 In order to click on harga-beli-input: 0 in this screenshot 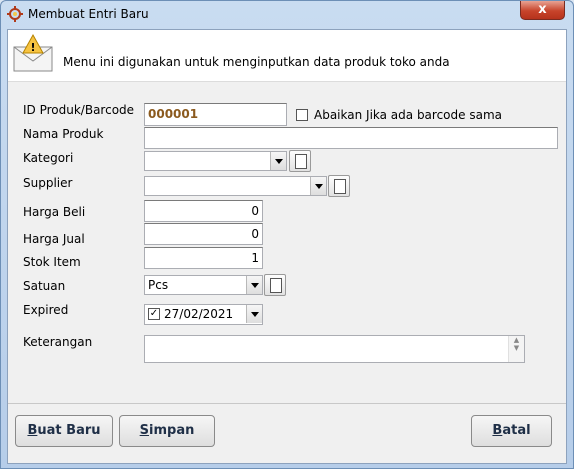, I will do `click(203, 211)`.